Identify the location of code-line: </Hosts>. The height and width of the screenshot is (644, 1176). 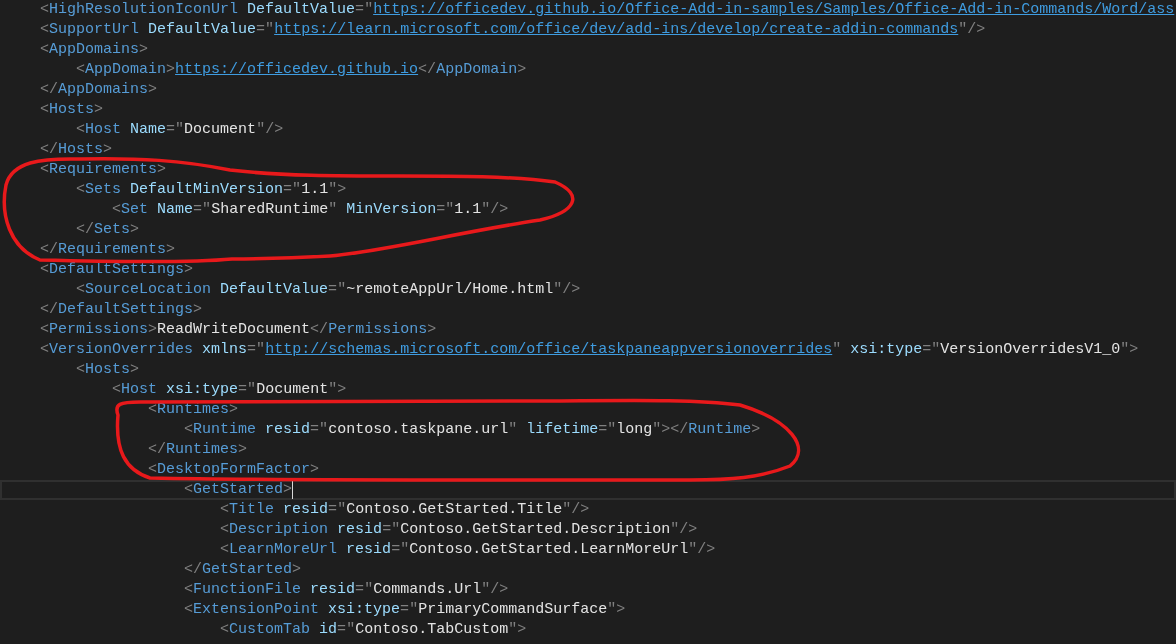
(76, 150).